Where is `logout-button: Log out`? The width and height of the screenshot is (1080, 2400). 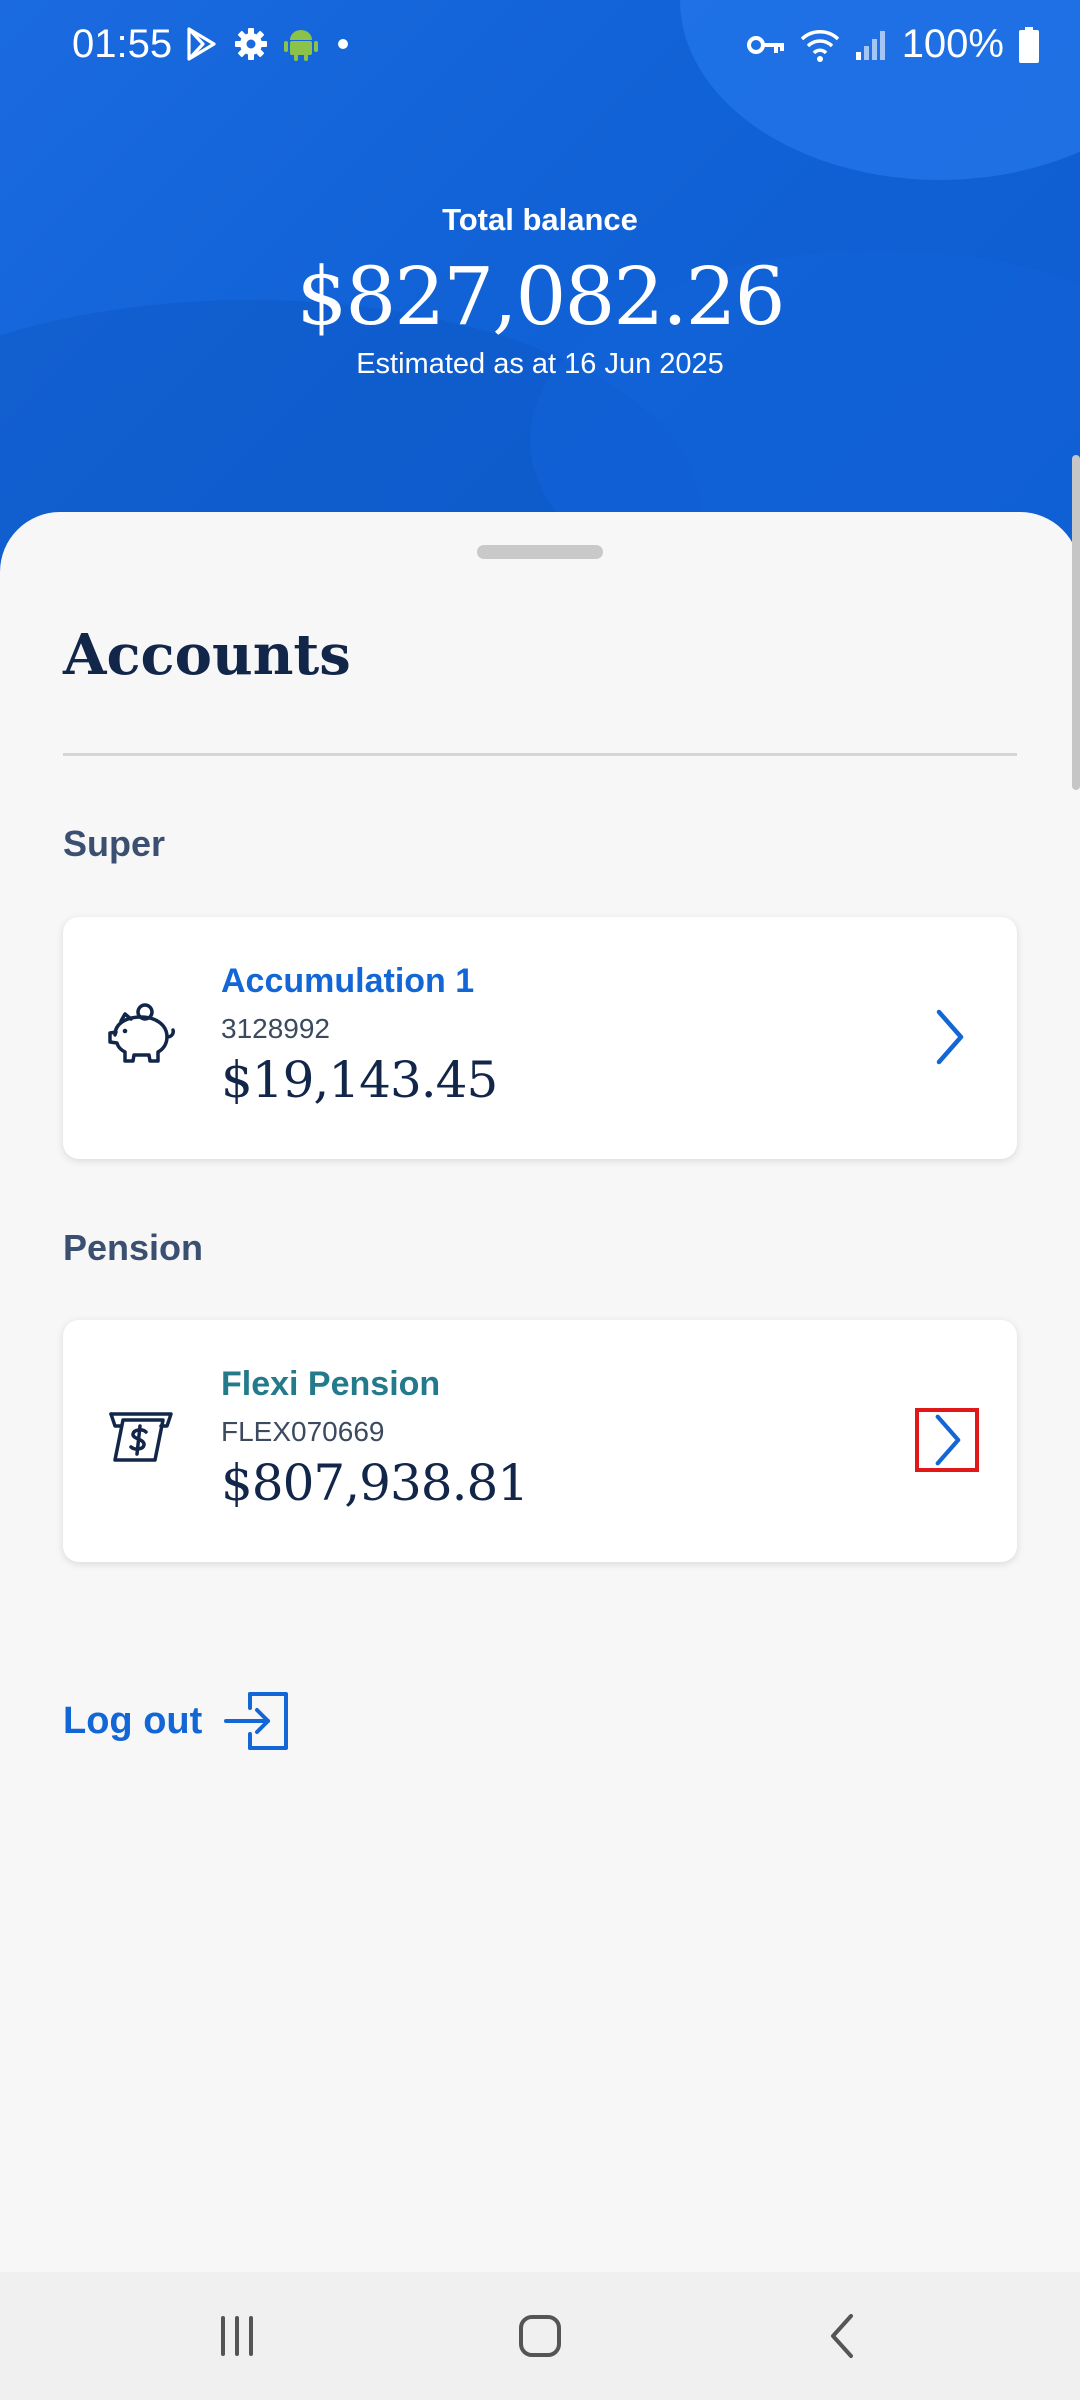
logout-button: Log out is located at coordinates (176, 1721).